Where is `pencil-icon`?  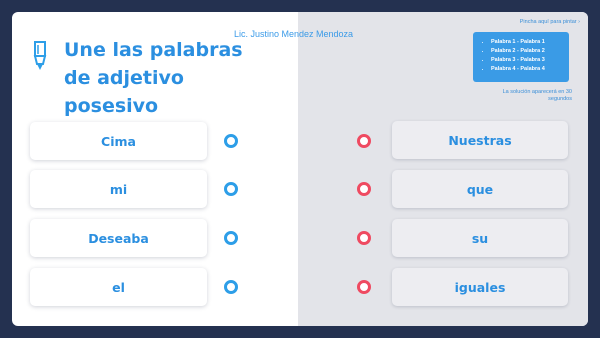 pencil-icon is located at coordinates (40, 55).